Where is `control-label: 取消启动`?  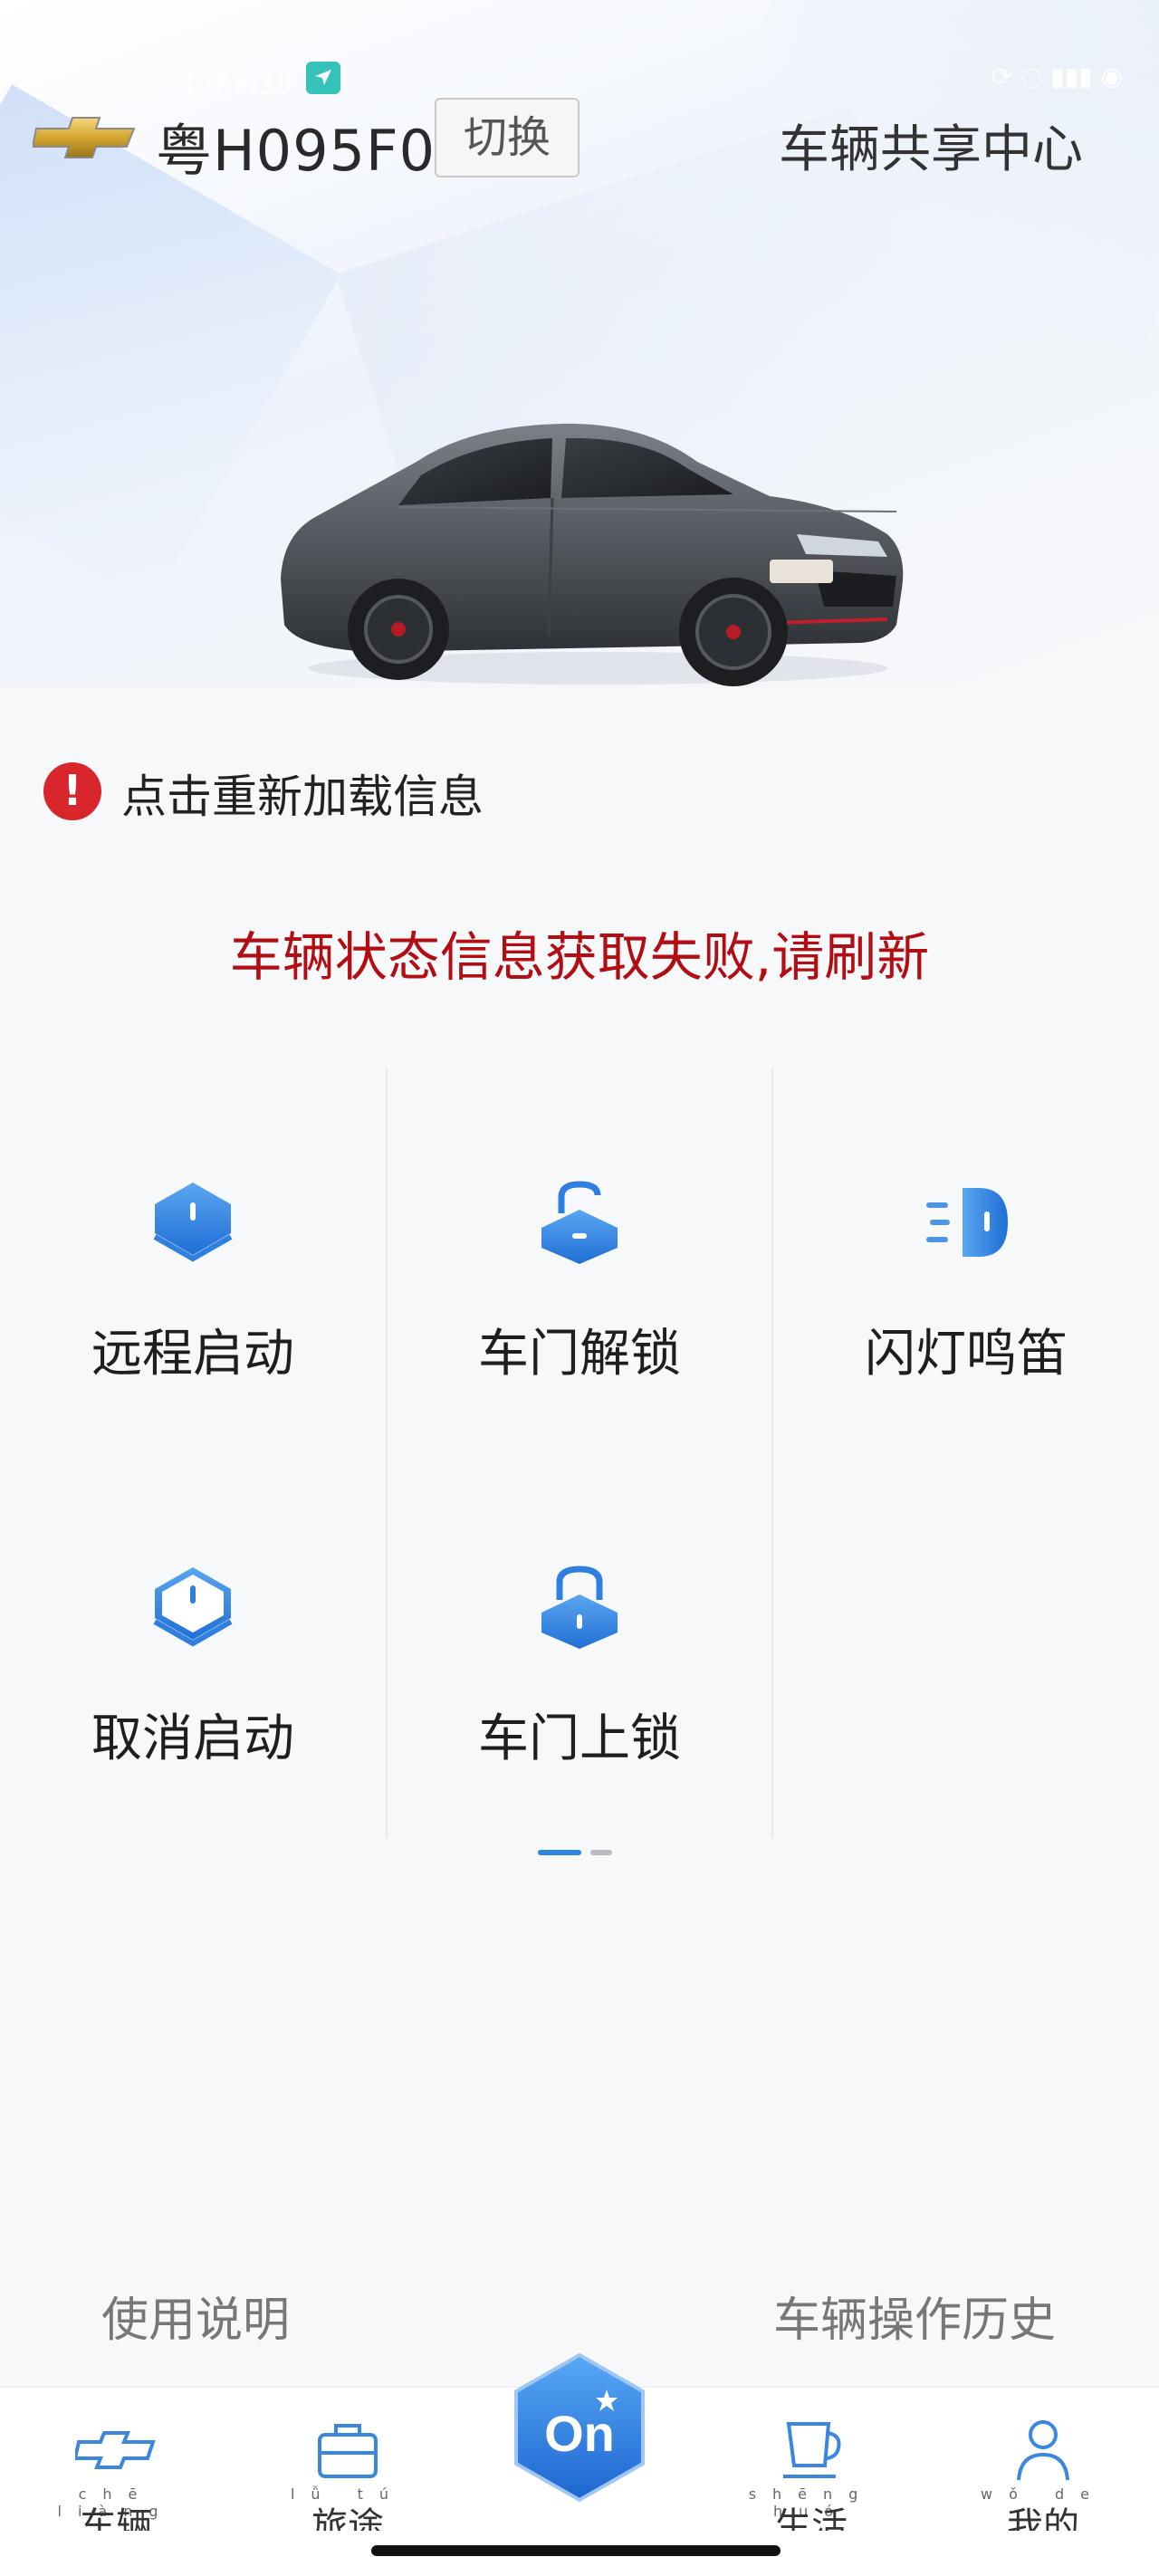 control-label: 取消启动 is located at coordinates (193, 1738).